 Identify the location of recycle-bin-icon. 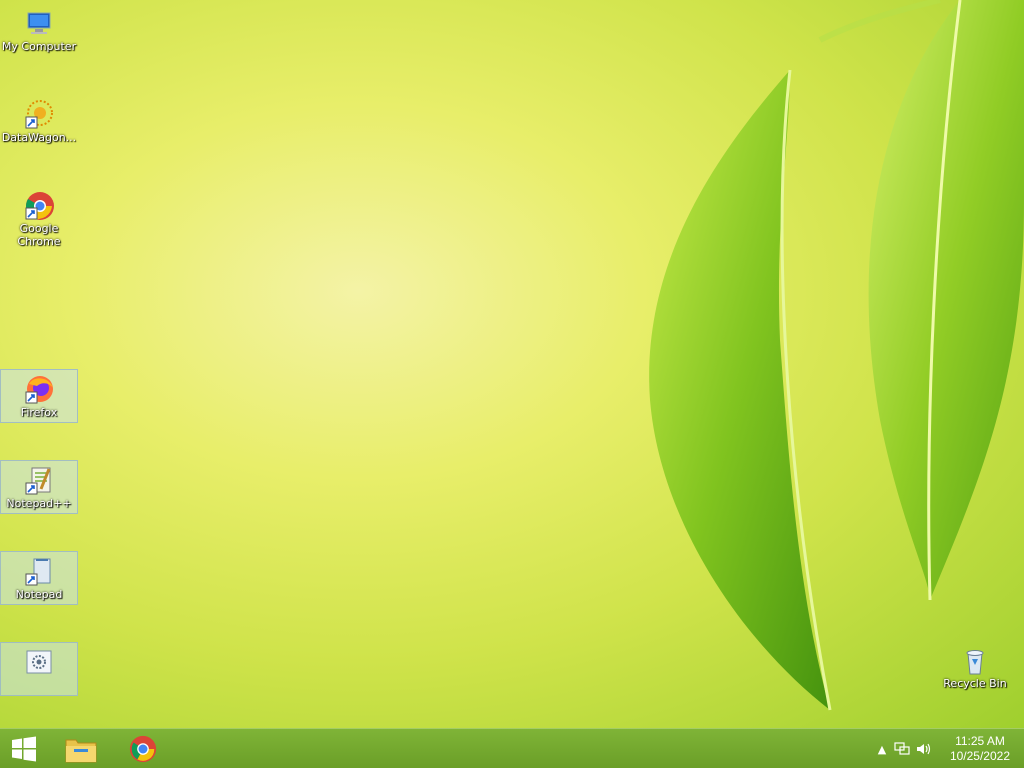
(975, 662).